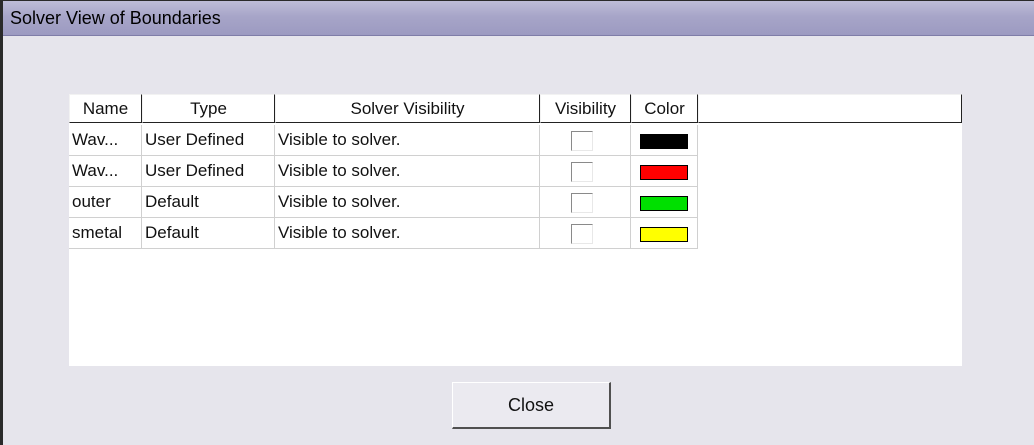 This screenshot has height=445, width=1034. Describe the element at coordinates (105, 202) in the screenshot. I see `cell-name: outer` at that location.